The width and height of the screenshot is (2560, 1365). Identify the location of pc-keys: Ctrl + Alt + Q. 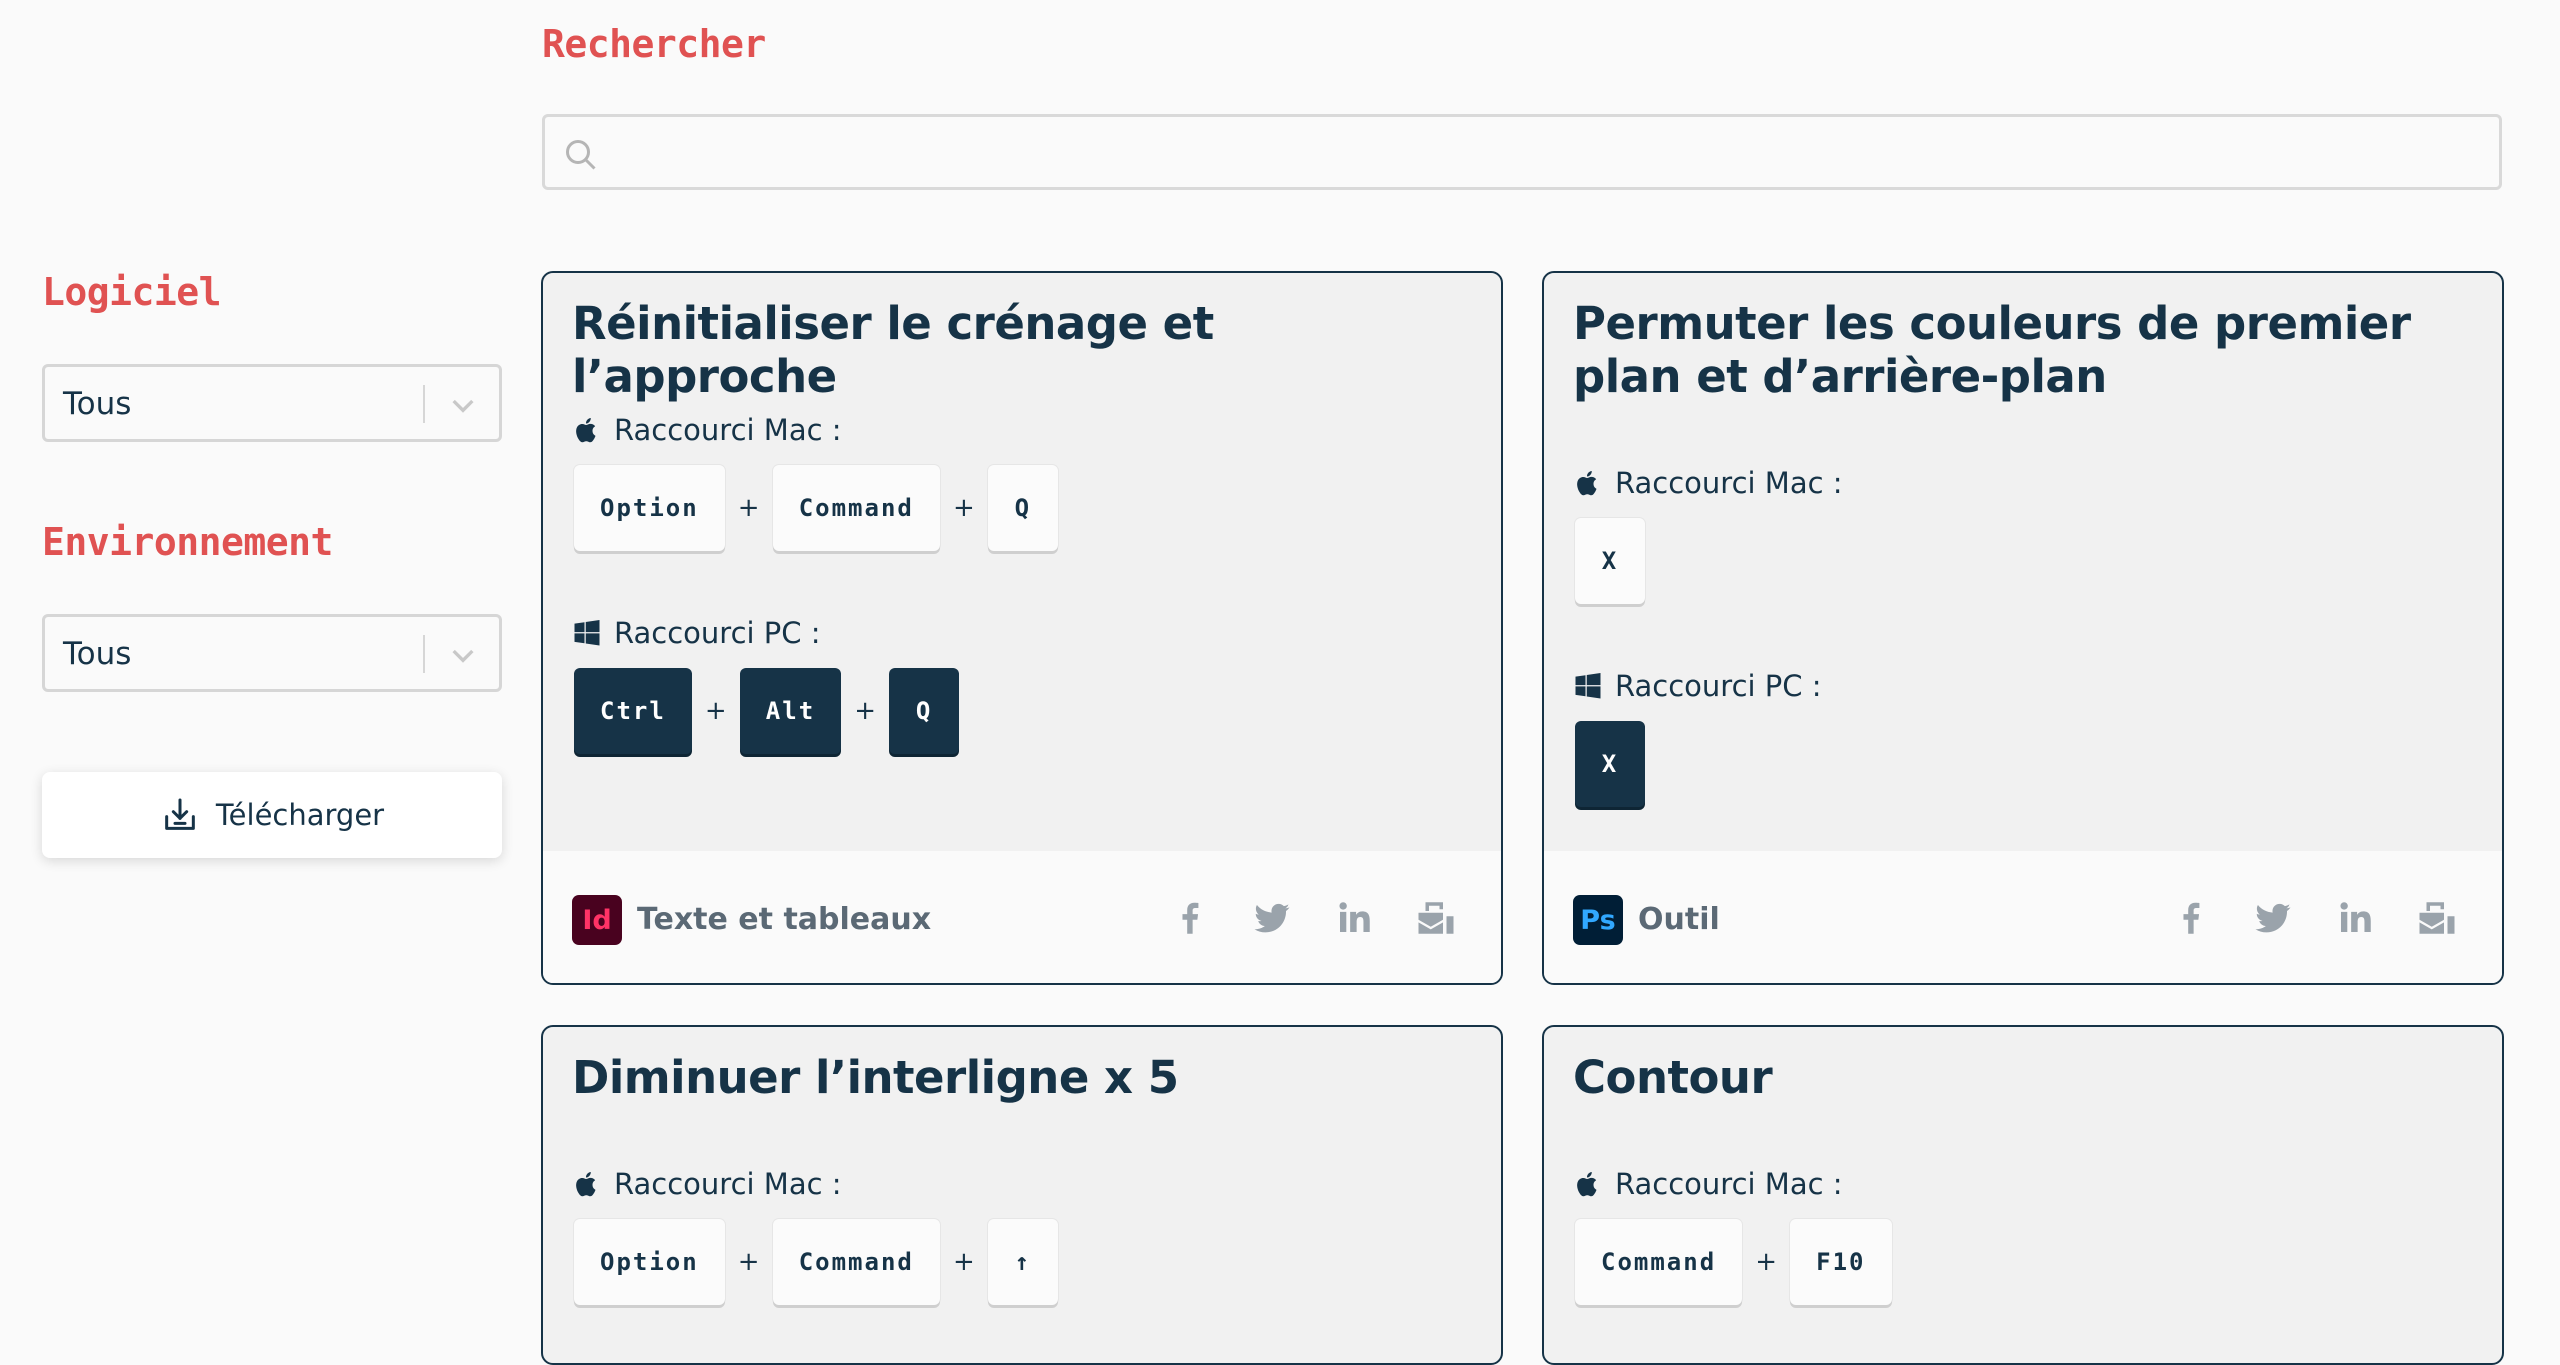
(767, 711).